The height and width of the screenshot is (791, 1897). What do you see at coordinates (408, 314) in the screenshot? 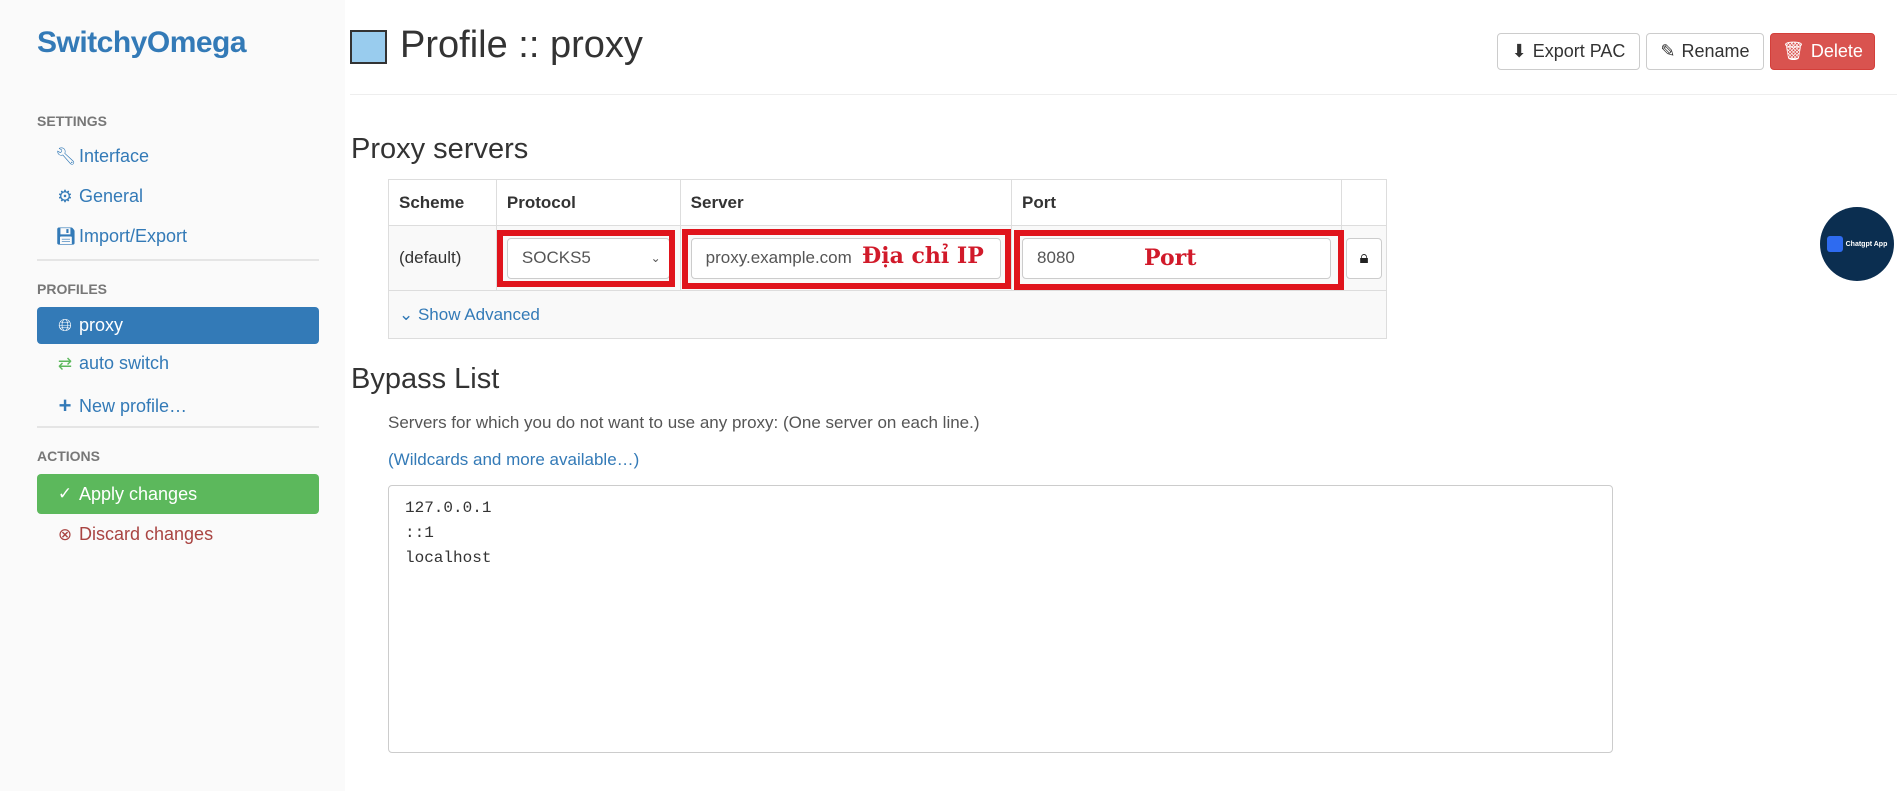
I see `chevron-down-icon: ⌄` at bounding box center [408, 314].